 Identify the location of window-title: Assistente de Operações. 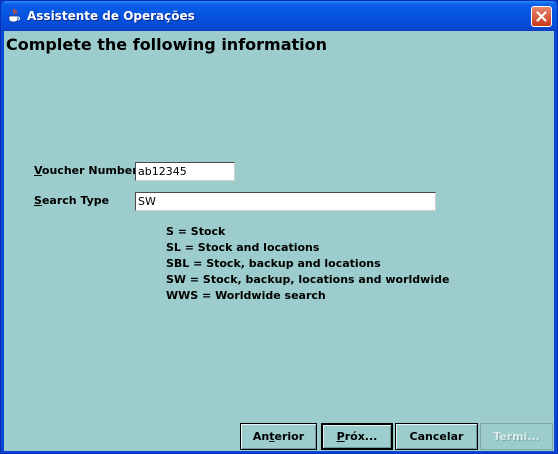
(111, 16).